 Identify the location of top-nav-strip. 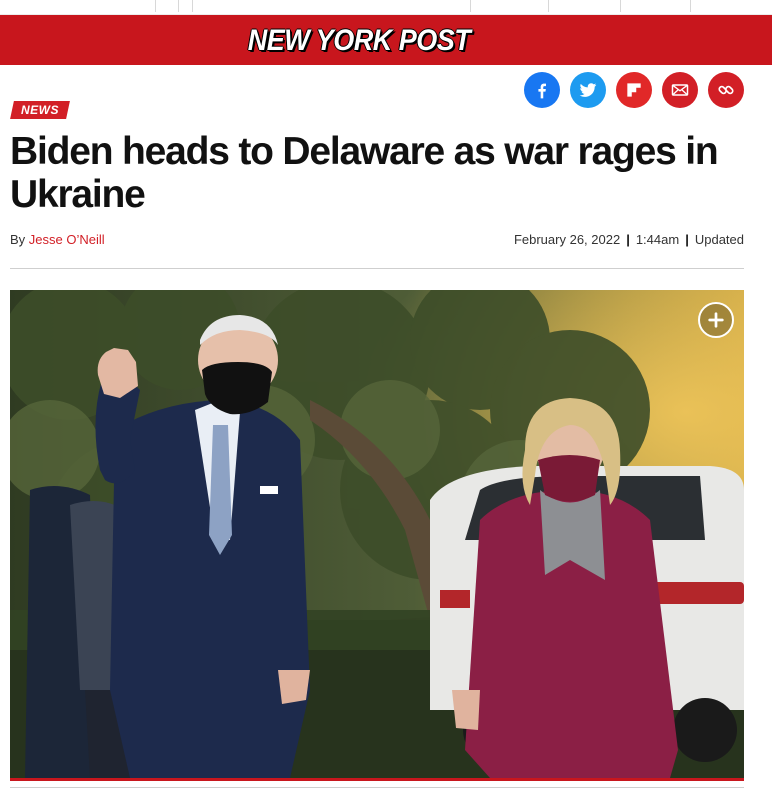
(386, 7).